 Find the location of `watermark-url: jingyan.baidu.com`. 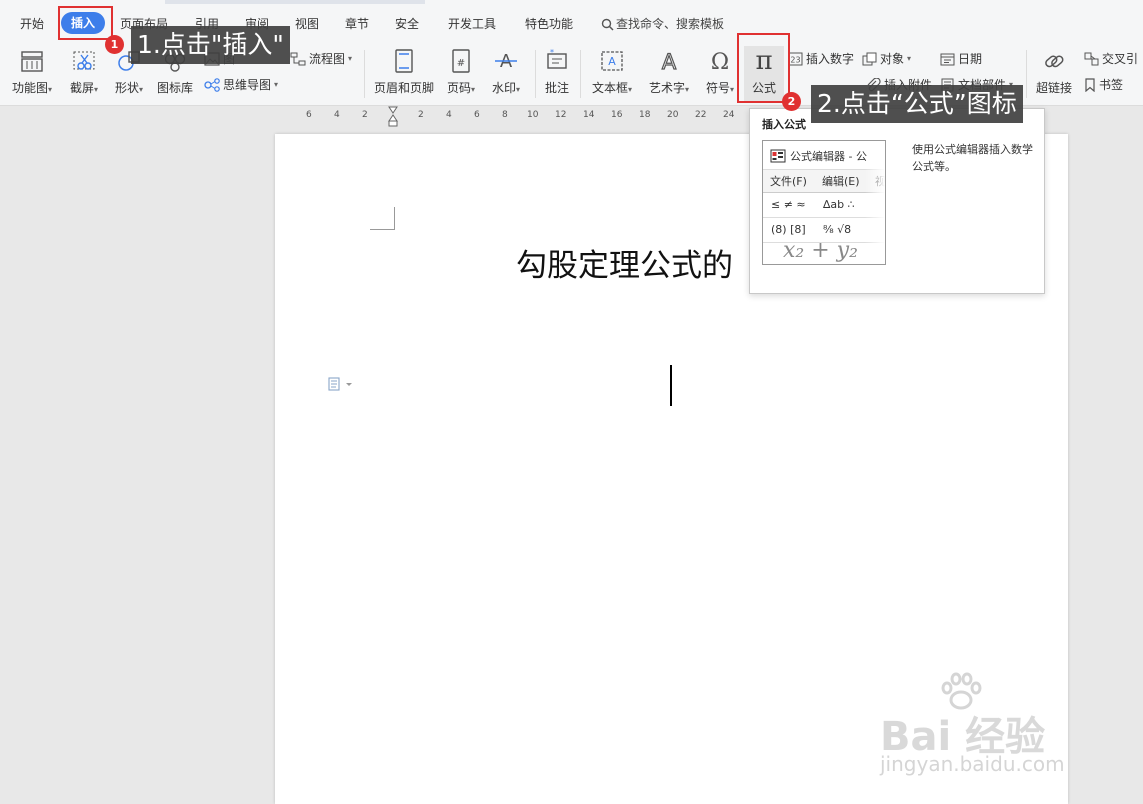

watermark-url: jingyan.baidu.com is located at coordinates (972, 764).